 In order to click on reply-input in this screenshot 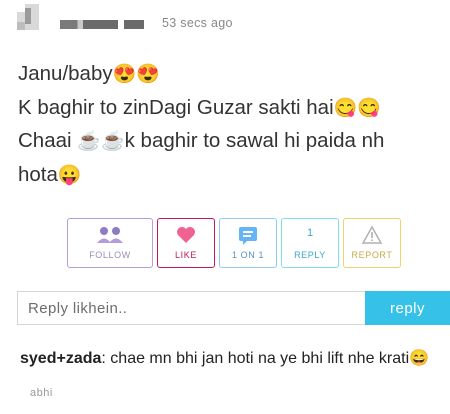, I will do `click(191, 308)`.